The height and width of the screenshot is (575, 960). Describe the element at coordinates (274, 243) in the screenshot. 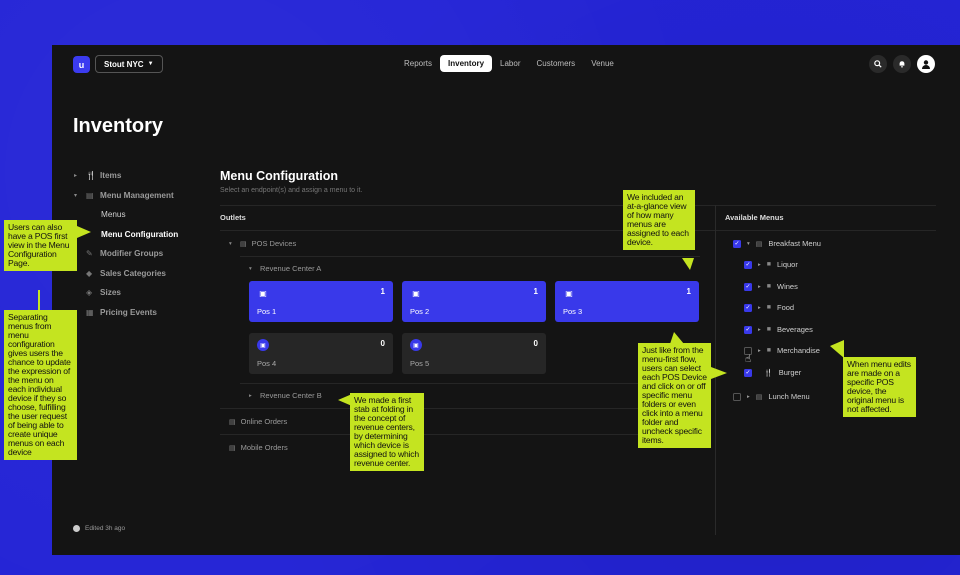

I see `tree-label: POS Devices` at that location.